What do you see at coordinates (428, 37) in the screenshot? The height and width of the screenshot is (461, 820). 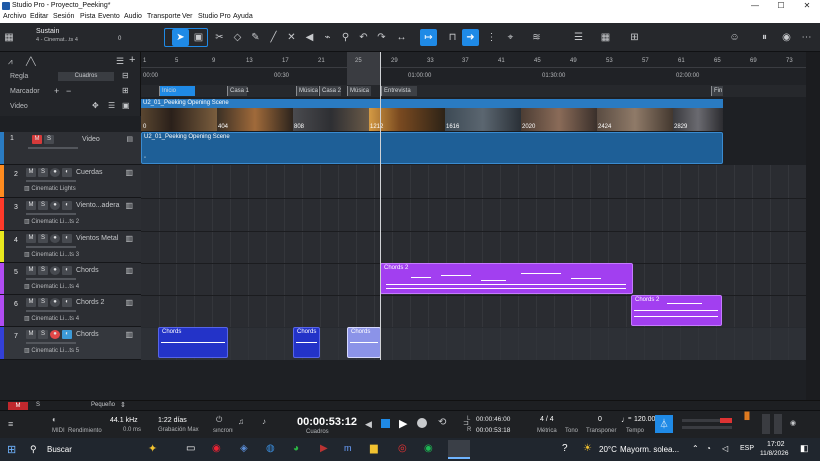 I see `follow-icon: ↦` at bounding box center [428, 37].